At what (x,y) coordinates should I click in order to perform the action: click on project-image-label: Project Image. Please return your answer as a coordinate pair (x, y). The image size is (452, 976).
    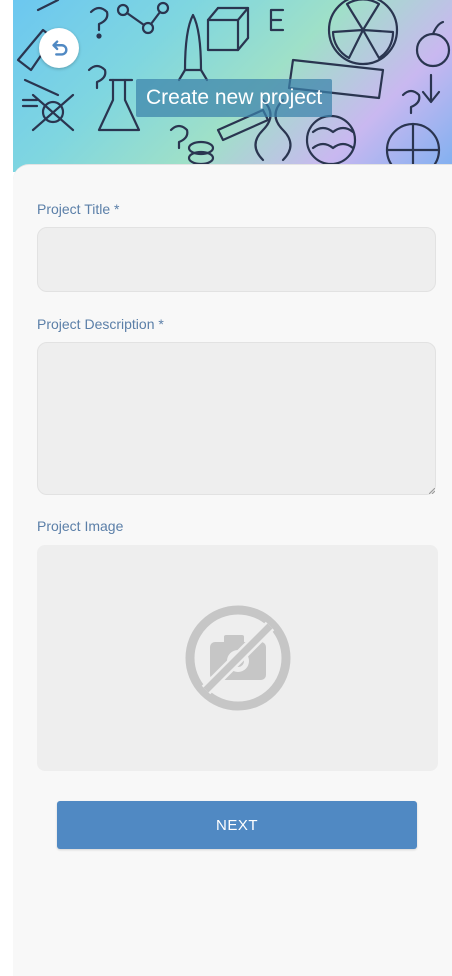
    Looking at the image, I should click on (80, 526).